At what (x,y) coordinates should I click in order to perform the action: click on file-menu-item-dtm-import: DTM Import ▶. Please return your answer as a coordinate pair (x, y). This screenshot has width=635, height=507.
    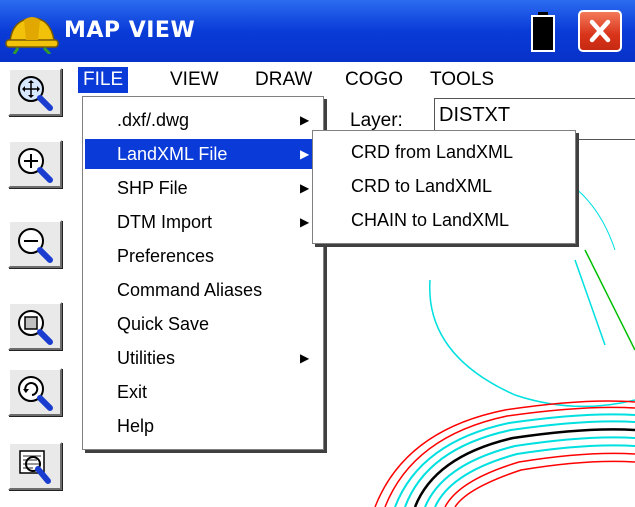
    Looking at the image, I should click on (203, 222).